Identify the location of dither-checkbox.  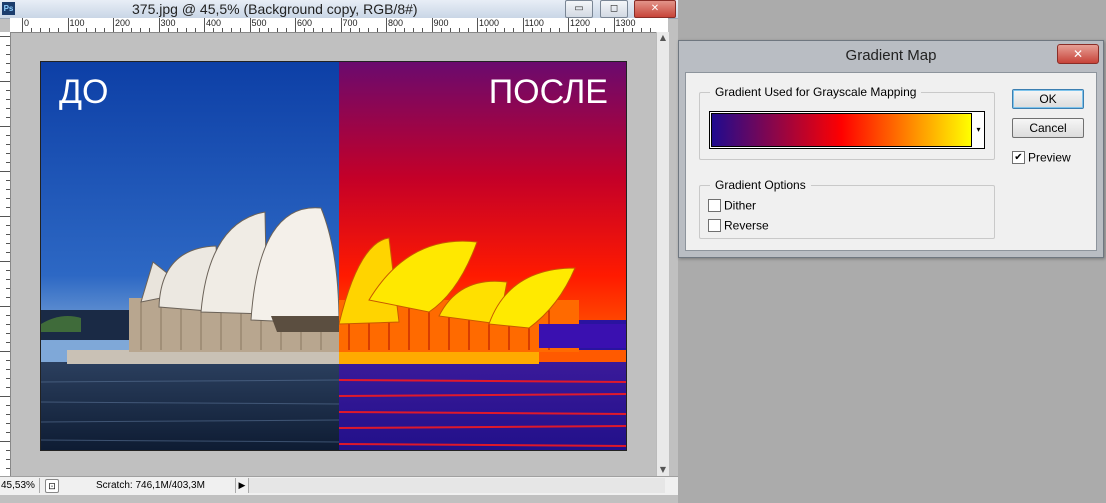
(714, 206).